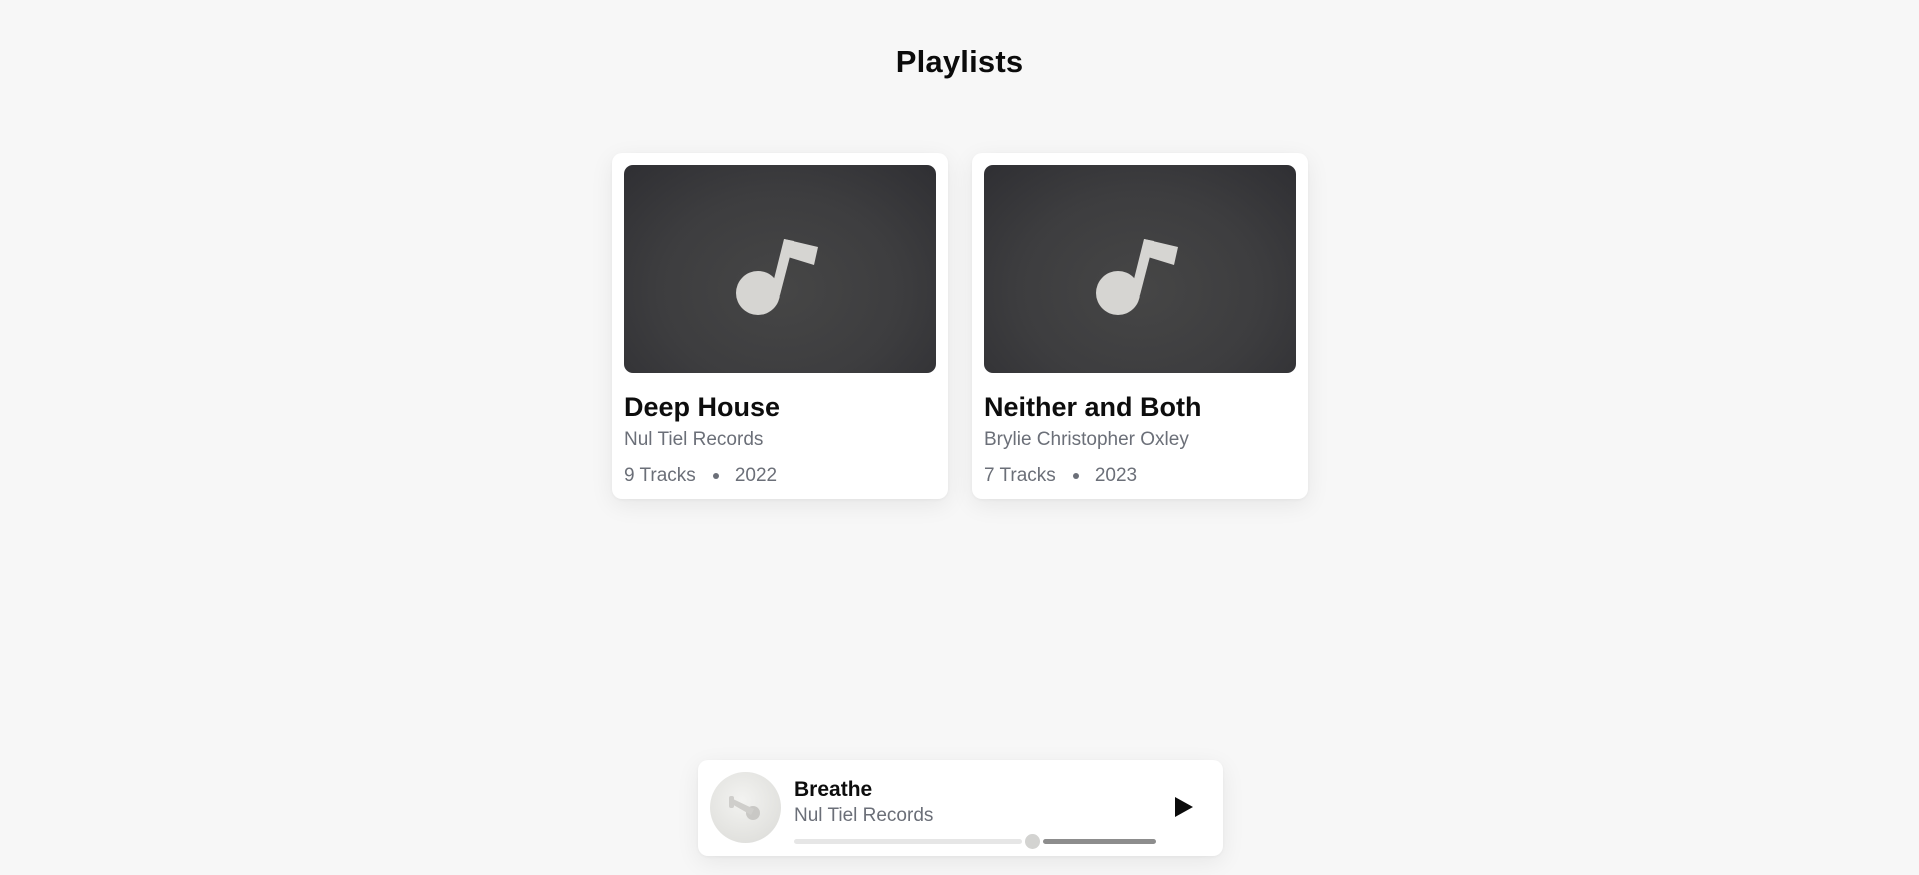 The width and height of the screenshot is (1919, 875). What do you see at coordinates (908, 841) in the screenshot?
I see `progress-played` at bounding box center [908, 841].